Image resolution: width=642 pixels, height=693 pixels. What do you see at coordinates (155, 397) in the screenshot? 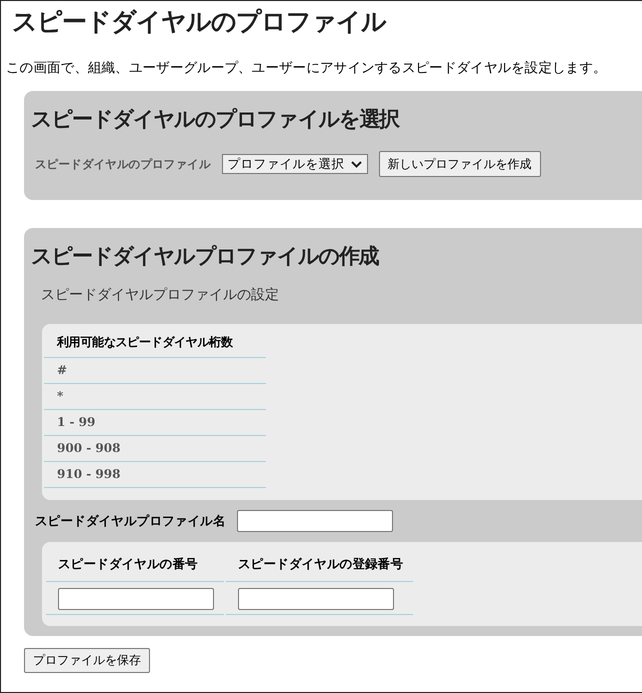
I see `table-cell: *` at bounding box center [155, 397].